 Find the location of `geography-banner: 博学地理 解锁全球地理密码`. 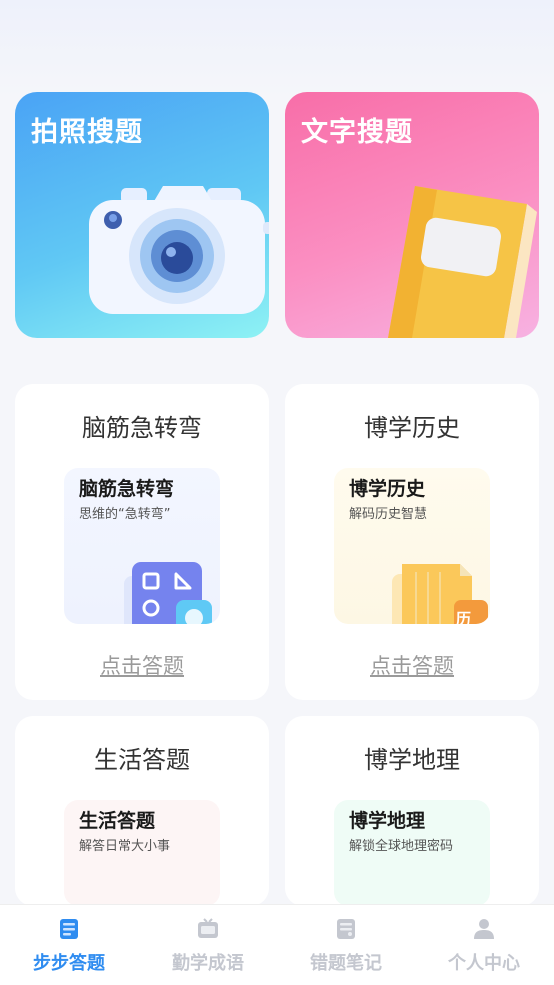

geography-banner: 博学地理 解锁全球地理密码 is located at coordinates (412, 853).